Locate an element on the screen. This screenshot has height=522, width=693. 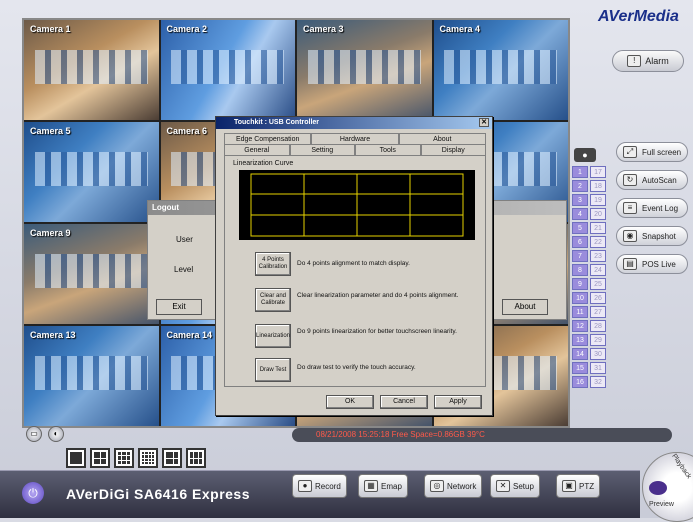
channel-button: 12 is located at coordinates (580, 326).